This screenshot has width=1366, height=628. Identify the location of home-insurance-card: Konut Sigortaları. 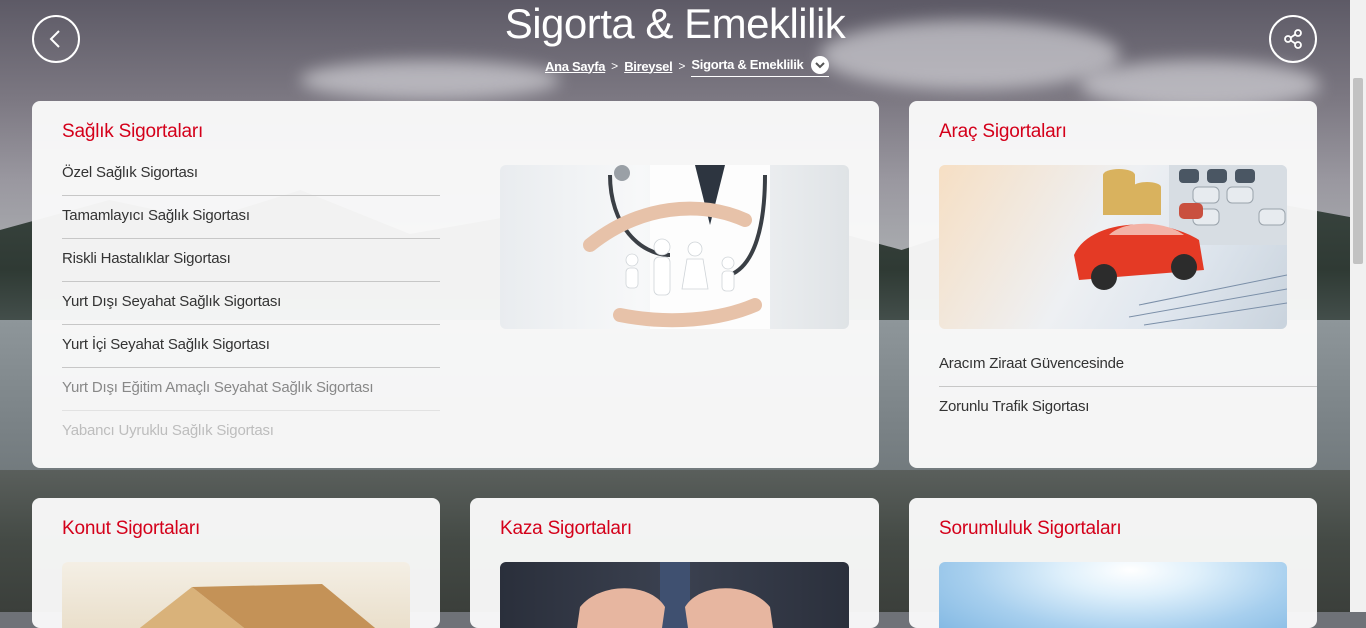
(236, 563).